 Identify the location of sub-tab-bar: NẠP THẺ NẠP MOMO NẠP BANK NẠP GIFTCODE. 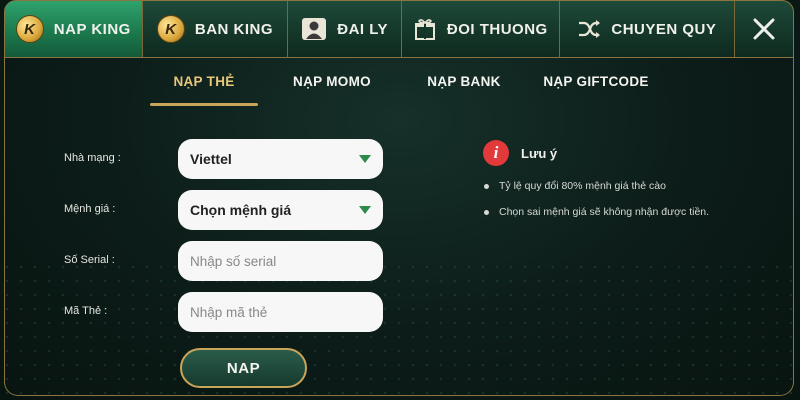
(393, 86).